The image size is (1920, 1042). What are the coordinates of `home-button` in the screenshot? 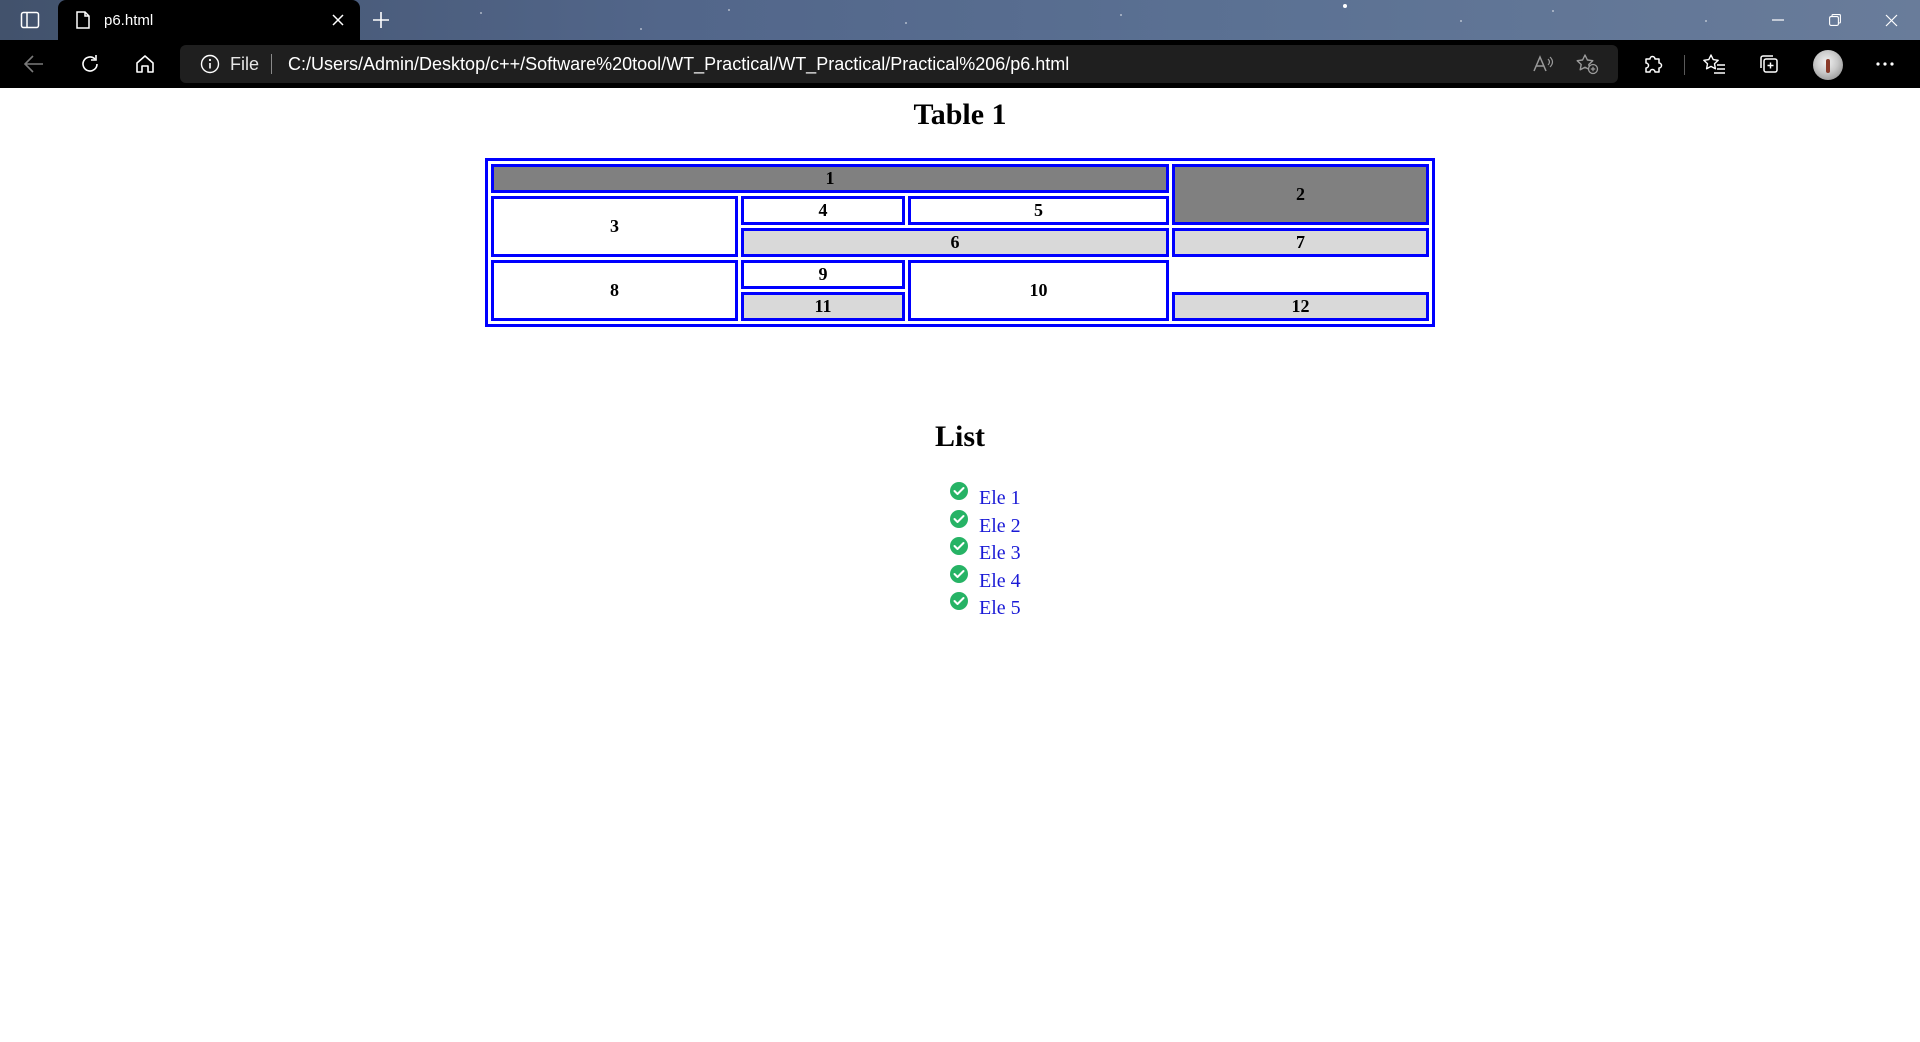 It's located at (145, 64).